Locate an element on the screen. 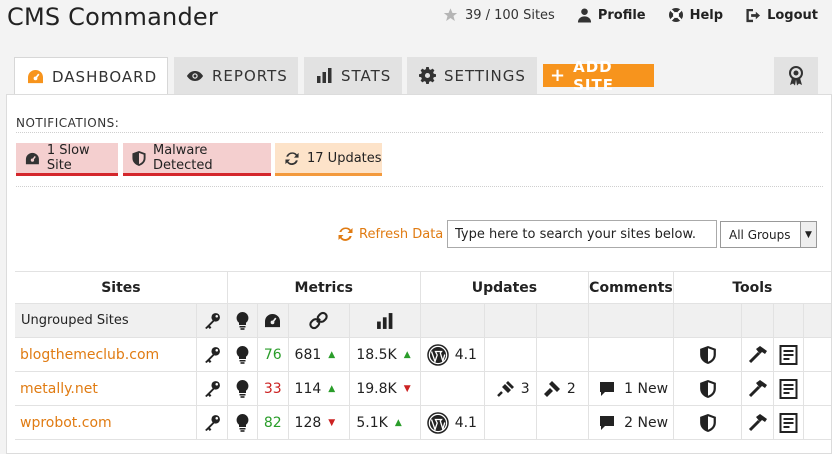  tab-reports: REPORTS is located at coordinates (236, 75).